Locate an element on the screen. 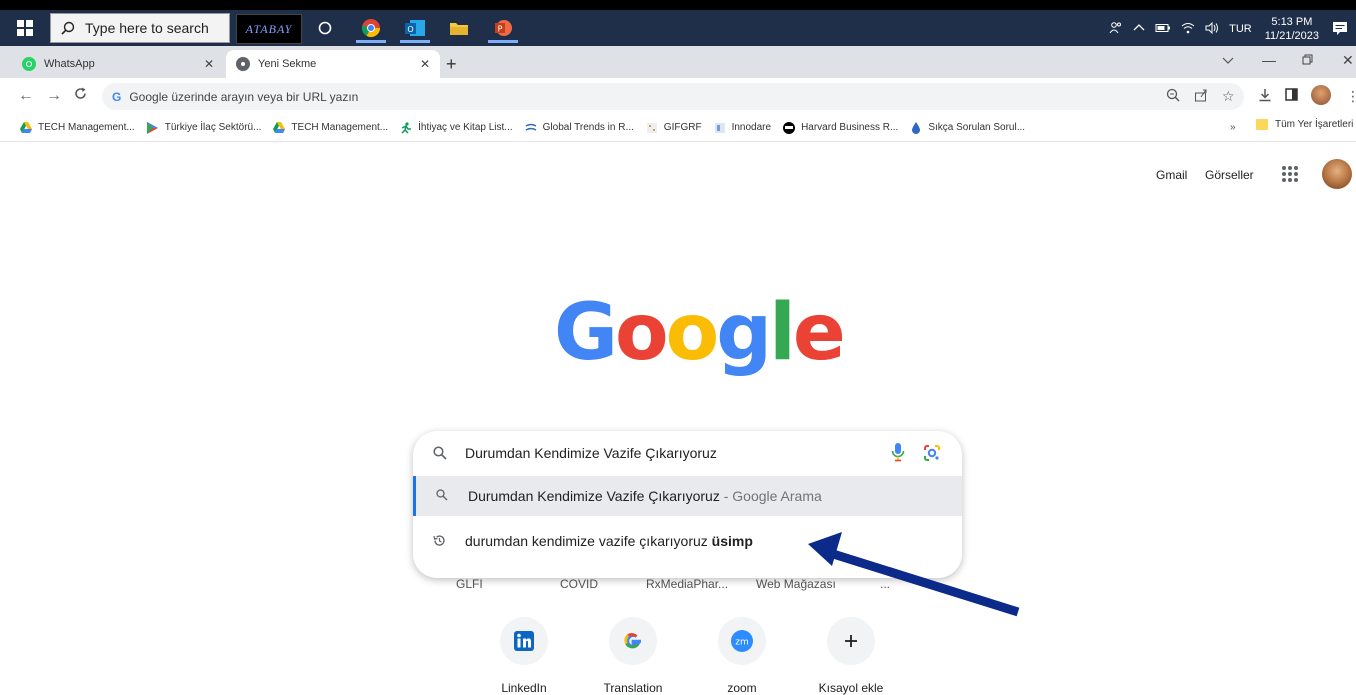  back-button: ← is located at coordinates (26, 96).